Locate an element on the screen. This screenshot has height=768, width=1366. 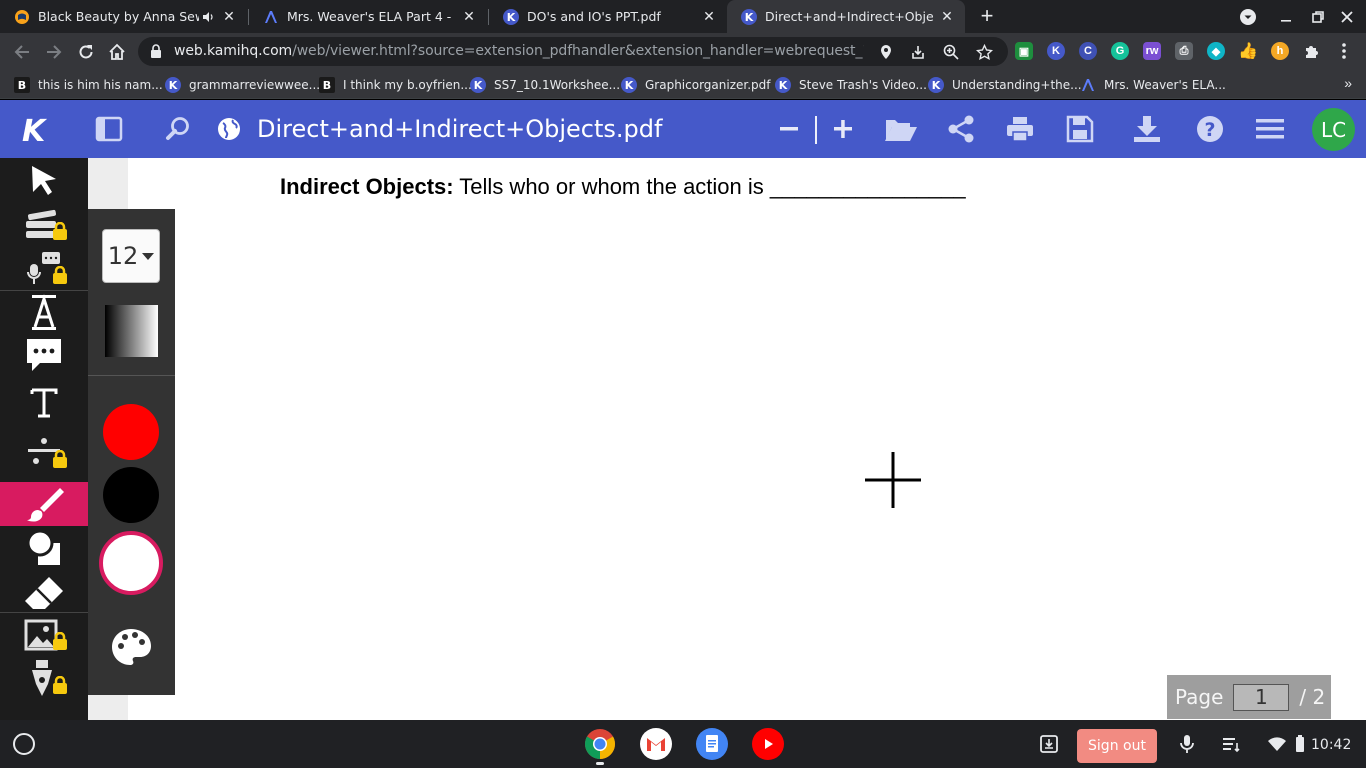
bookmark-star-icon is located at coordinates (984, 52).